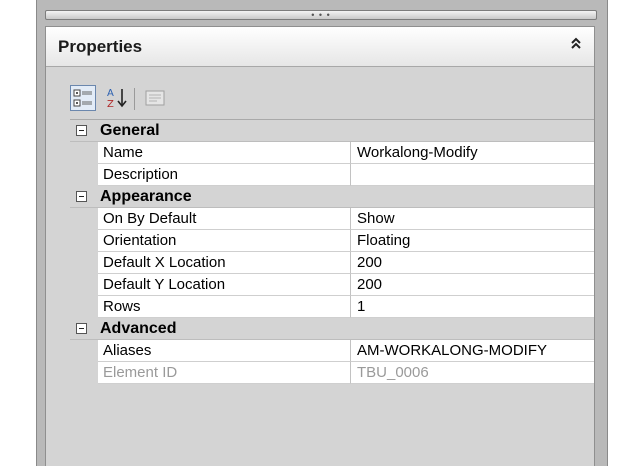 The height and width of the screenshot is (466, 624). I want to click on property-row-rows: Rows 1, so click(332, 307).